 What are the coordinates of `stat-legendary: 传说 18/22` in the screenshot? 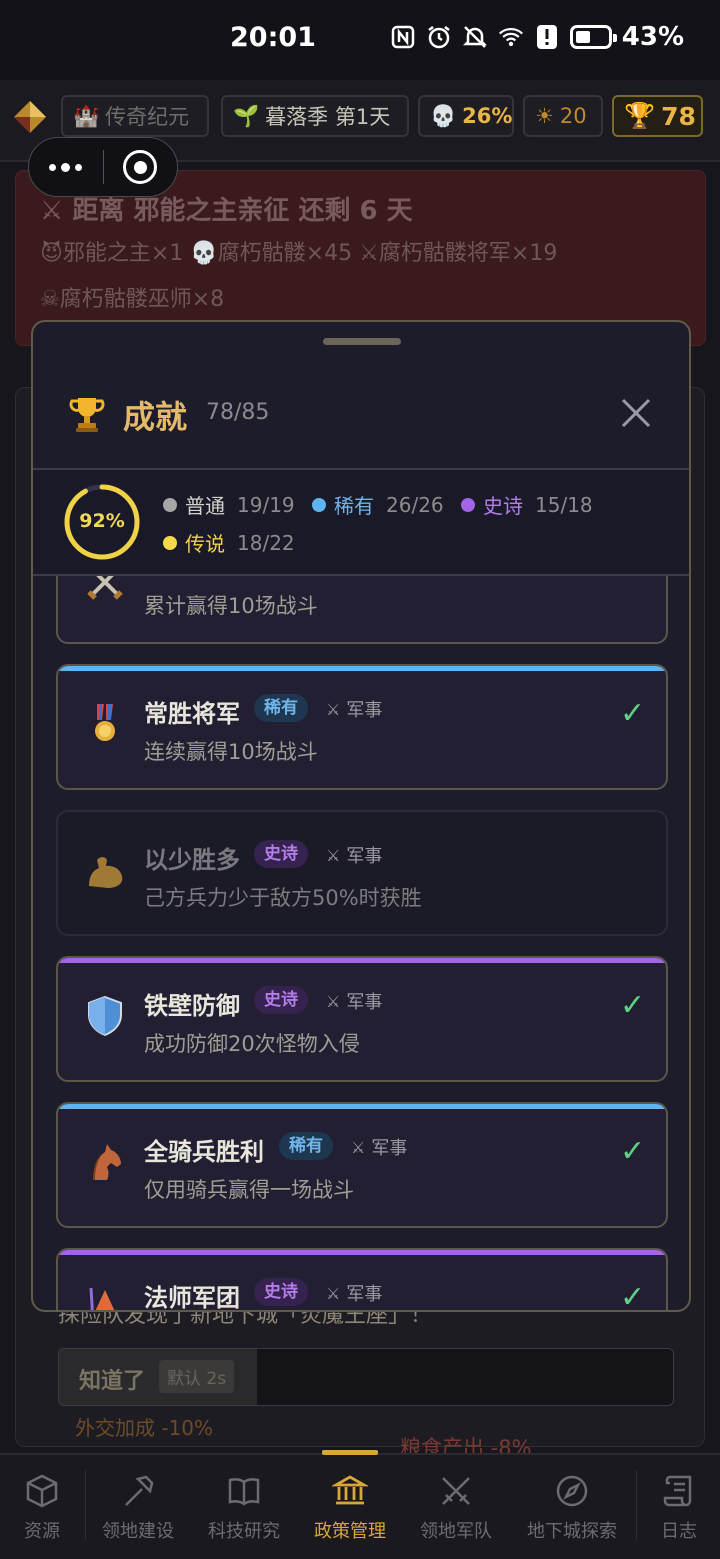 It's located at (229, 542).